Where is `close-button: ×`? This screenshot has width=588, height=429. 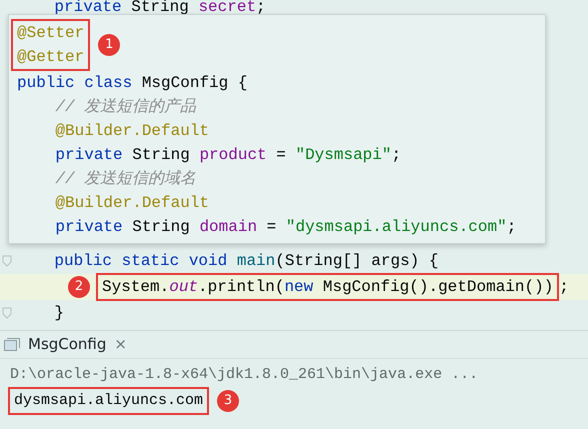
close-button: × is located at coordinates (120, 344).